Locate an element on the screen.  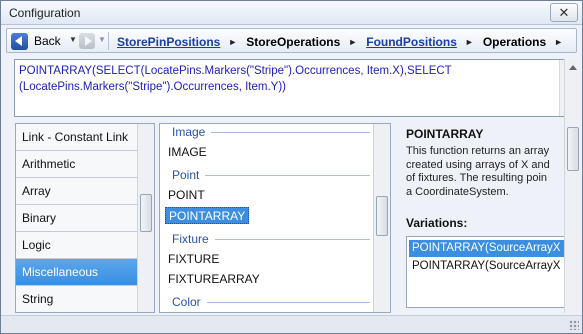
function-item-fixture: FIXTURE is located at coordinates (193, 259).